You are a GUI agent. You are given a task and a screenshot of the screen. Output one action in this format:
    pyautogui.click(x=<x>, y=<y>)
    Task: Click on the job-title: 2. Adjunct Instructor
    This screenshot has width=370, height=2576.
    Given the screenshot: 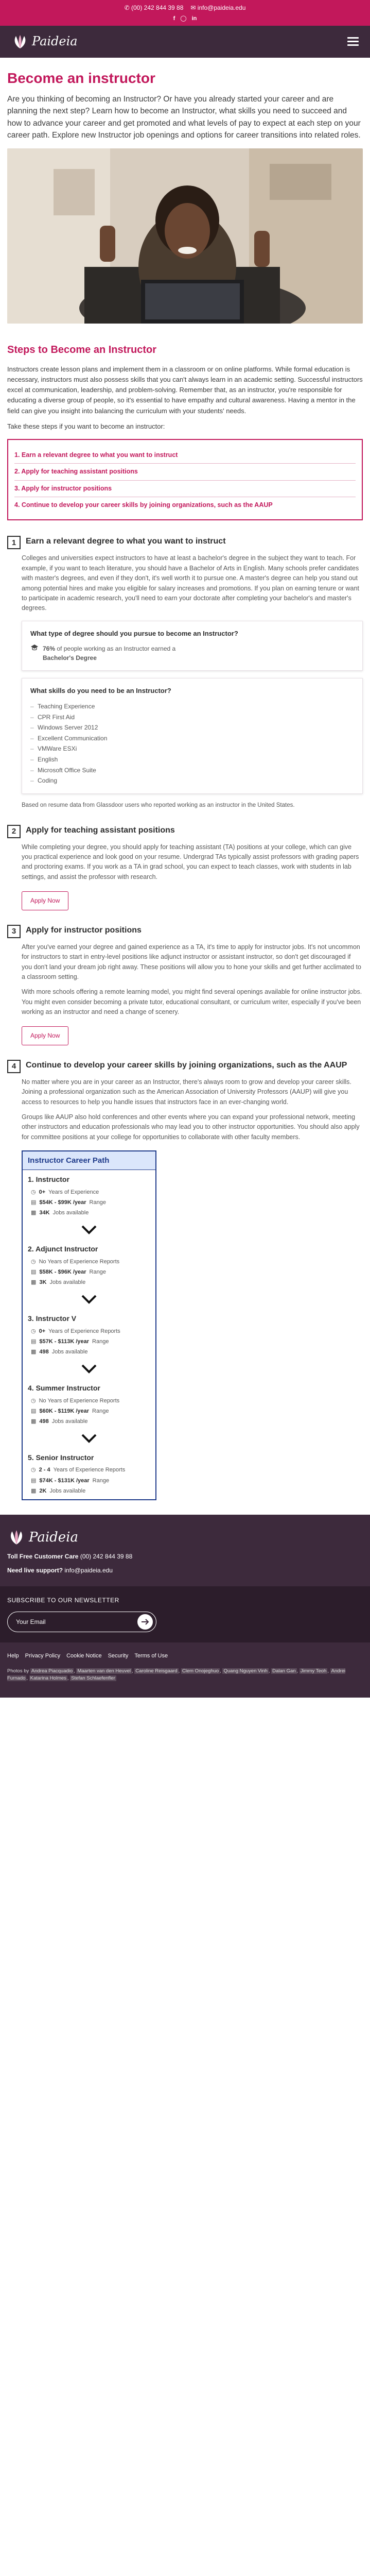 What is the action you would take?
    pyautogui.click(x=63, y=1249)
    